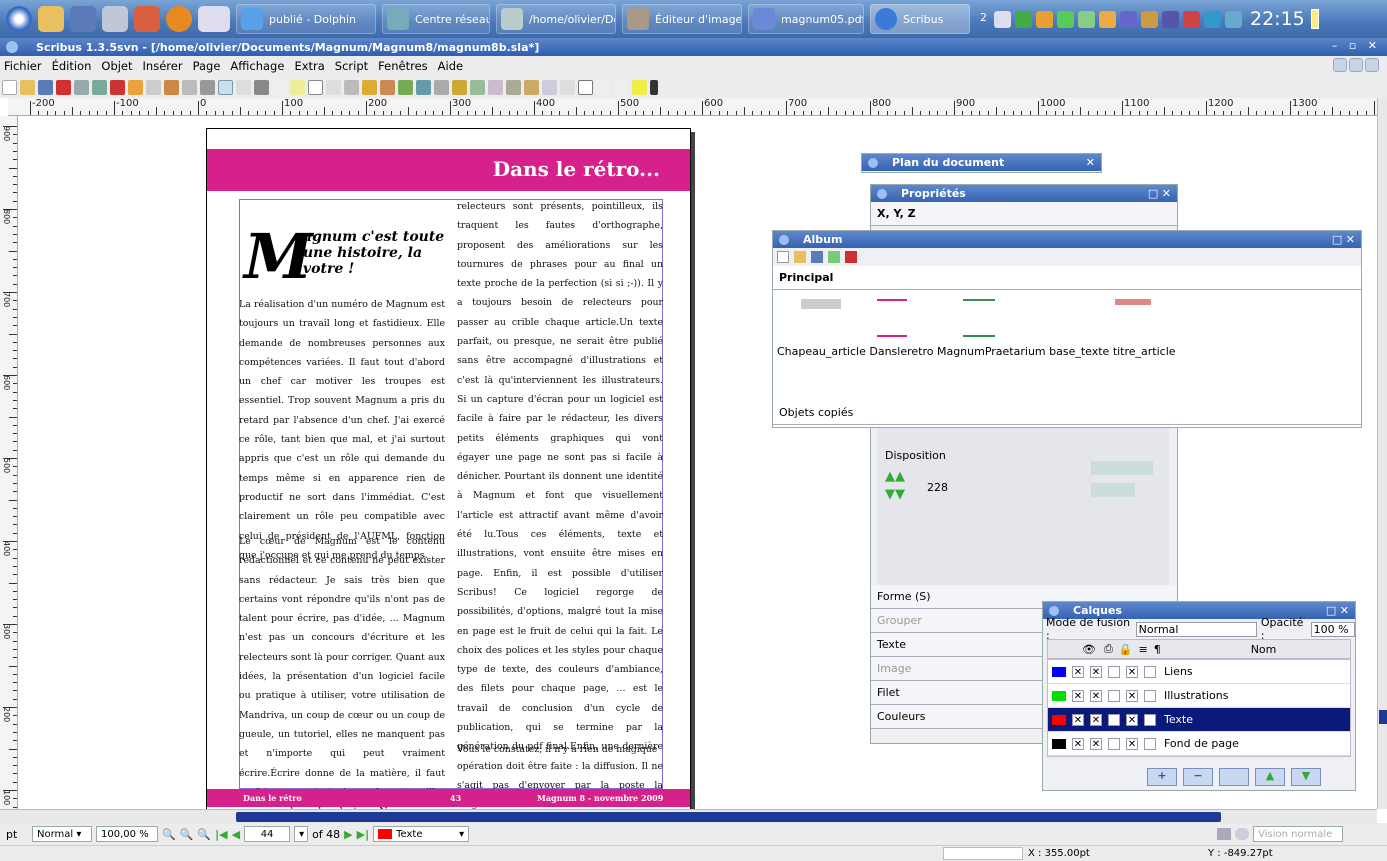  I want to click on render-frame-icon, so click(279, 87).